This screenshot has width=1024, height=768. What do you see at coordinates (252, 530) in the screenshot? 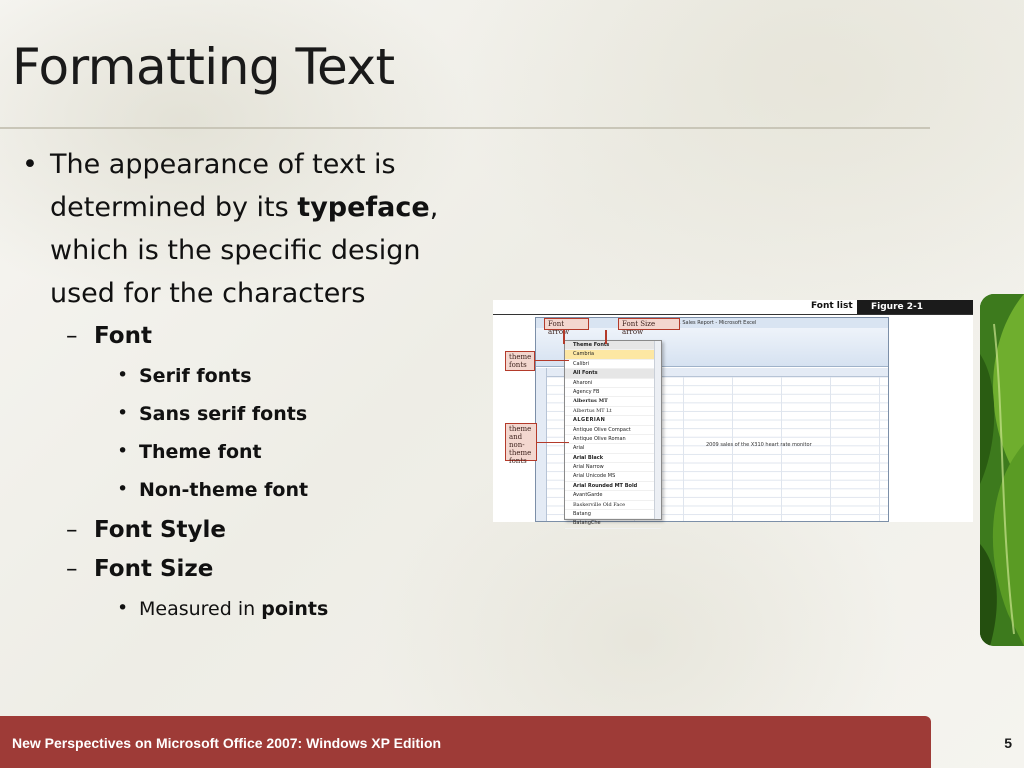
I see `bullet-font-style: – Font Style` at bounding box center [252, 530].